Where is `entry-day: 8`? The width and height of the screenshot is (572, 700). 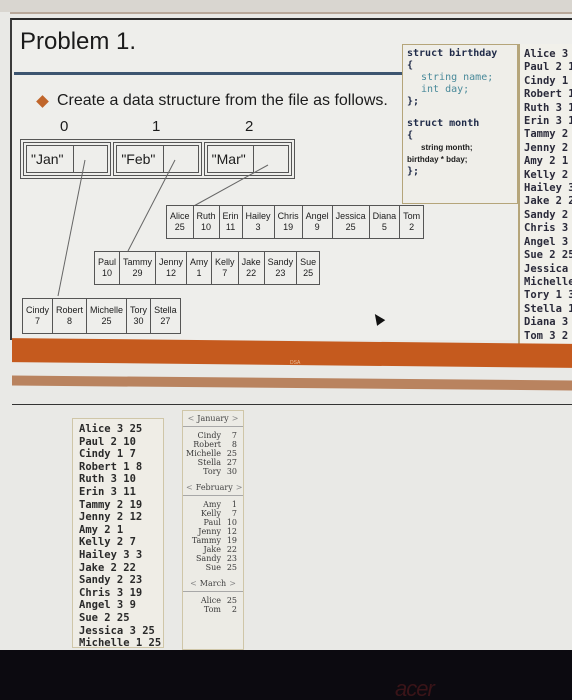
entry-day: 8 is located at coordinates (234, 444).